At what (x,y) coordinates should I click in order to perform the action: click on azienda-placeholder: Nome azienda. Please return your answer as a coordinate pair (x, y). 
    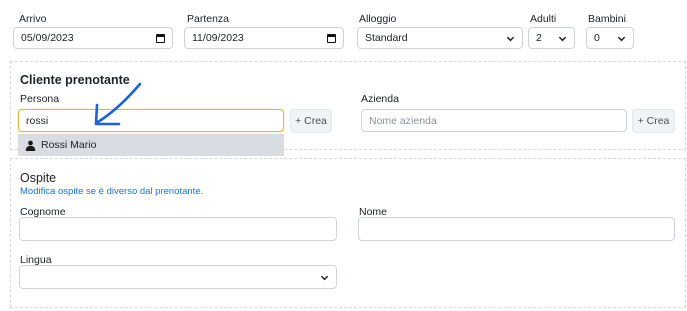
    Looking at the image, I should click on (403, 120).